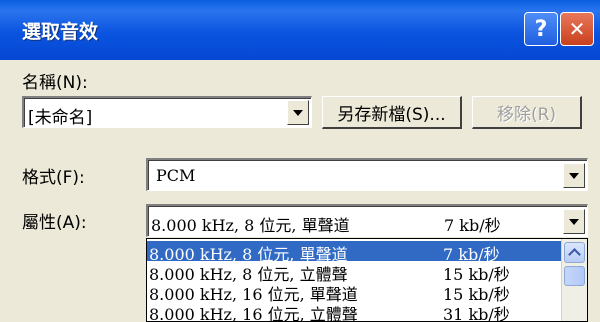  What do you see at coordinates (354, 292) in the screenshot?
I see `list-item: 8.000 kHz, 16 位元, 單聲道 15 kb/秒` at bounding box center [354, 292].